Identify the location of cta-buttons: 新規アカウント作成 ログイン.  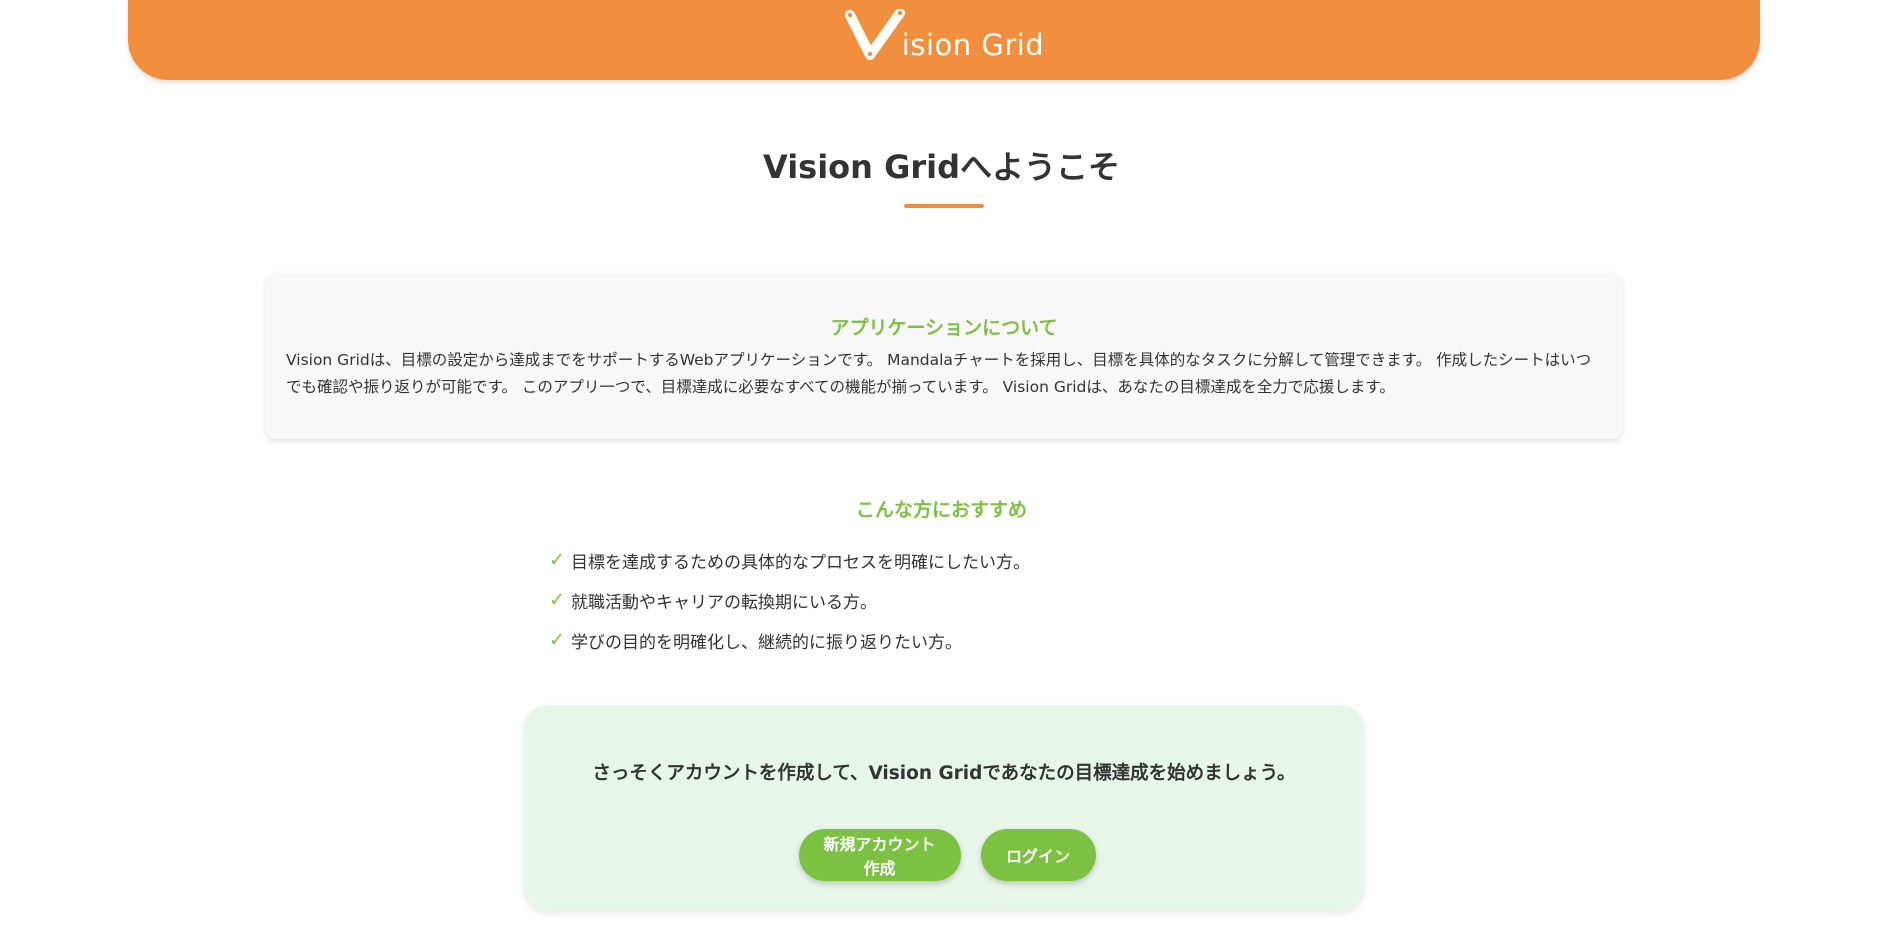
(944, 855).